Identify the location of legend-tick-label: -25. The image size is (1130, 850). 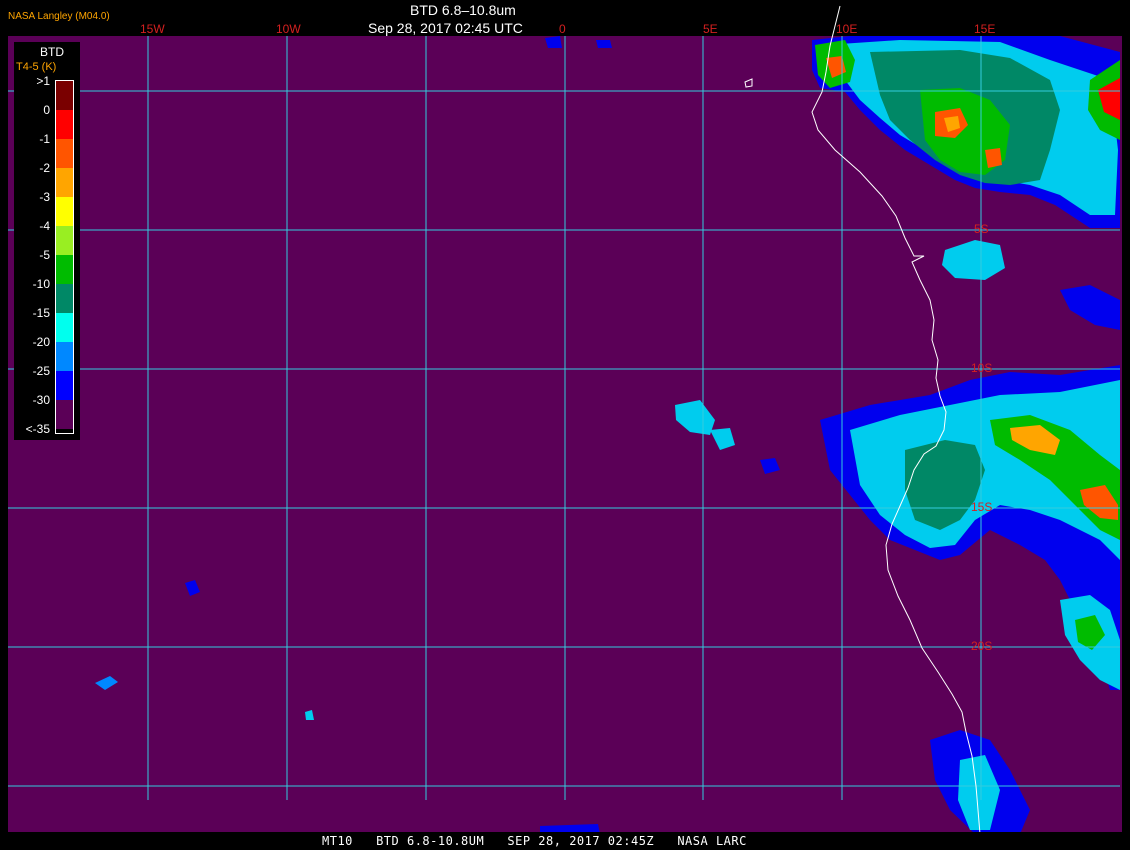
(41, 371).